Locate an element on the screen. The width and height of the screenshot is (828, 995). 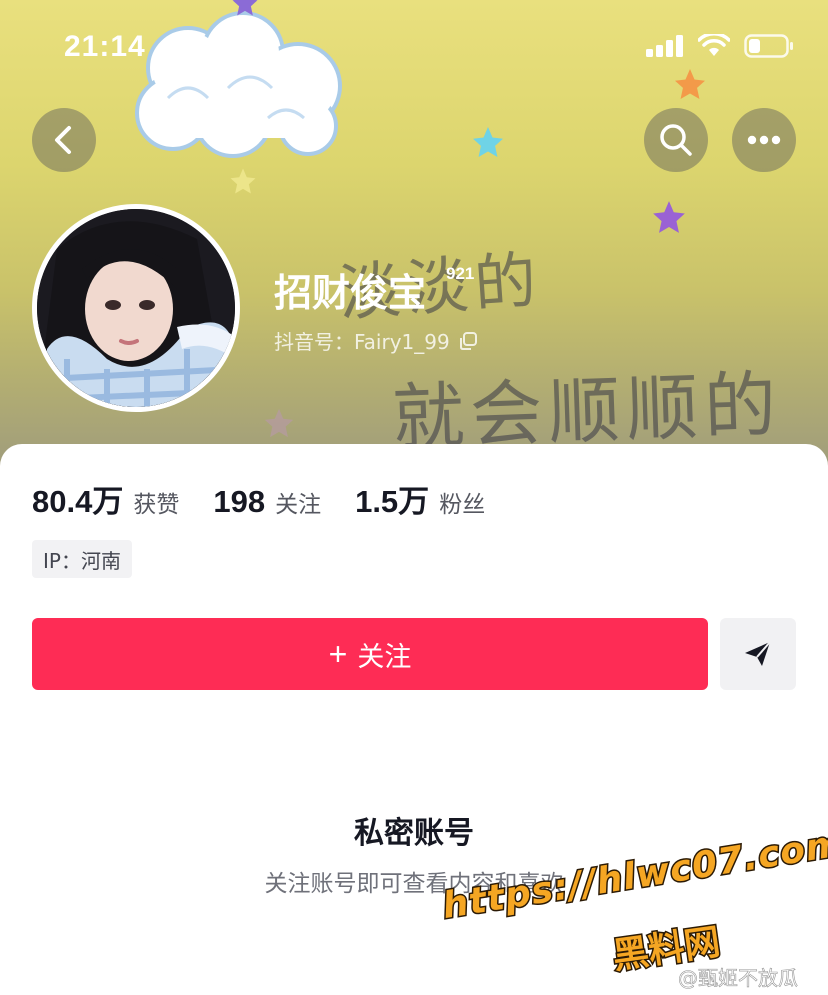
stat-number: 198 is located at coordinates (239, 501).